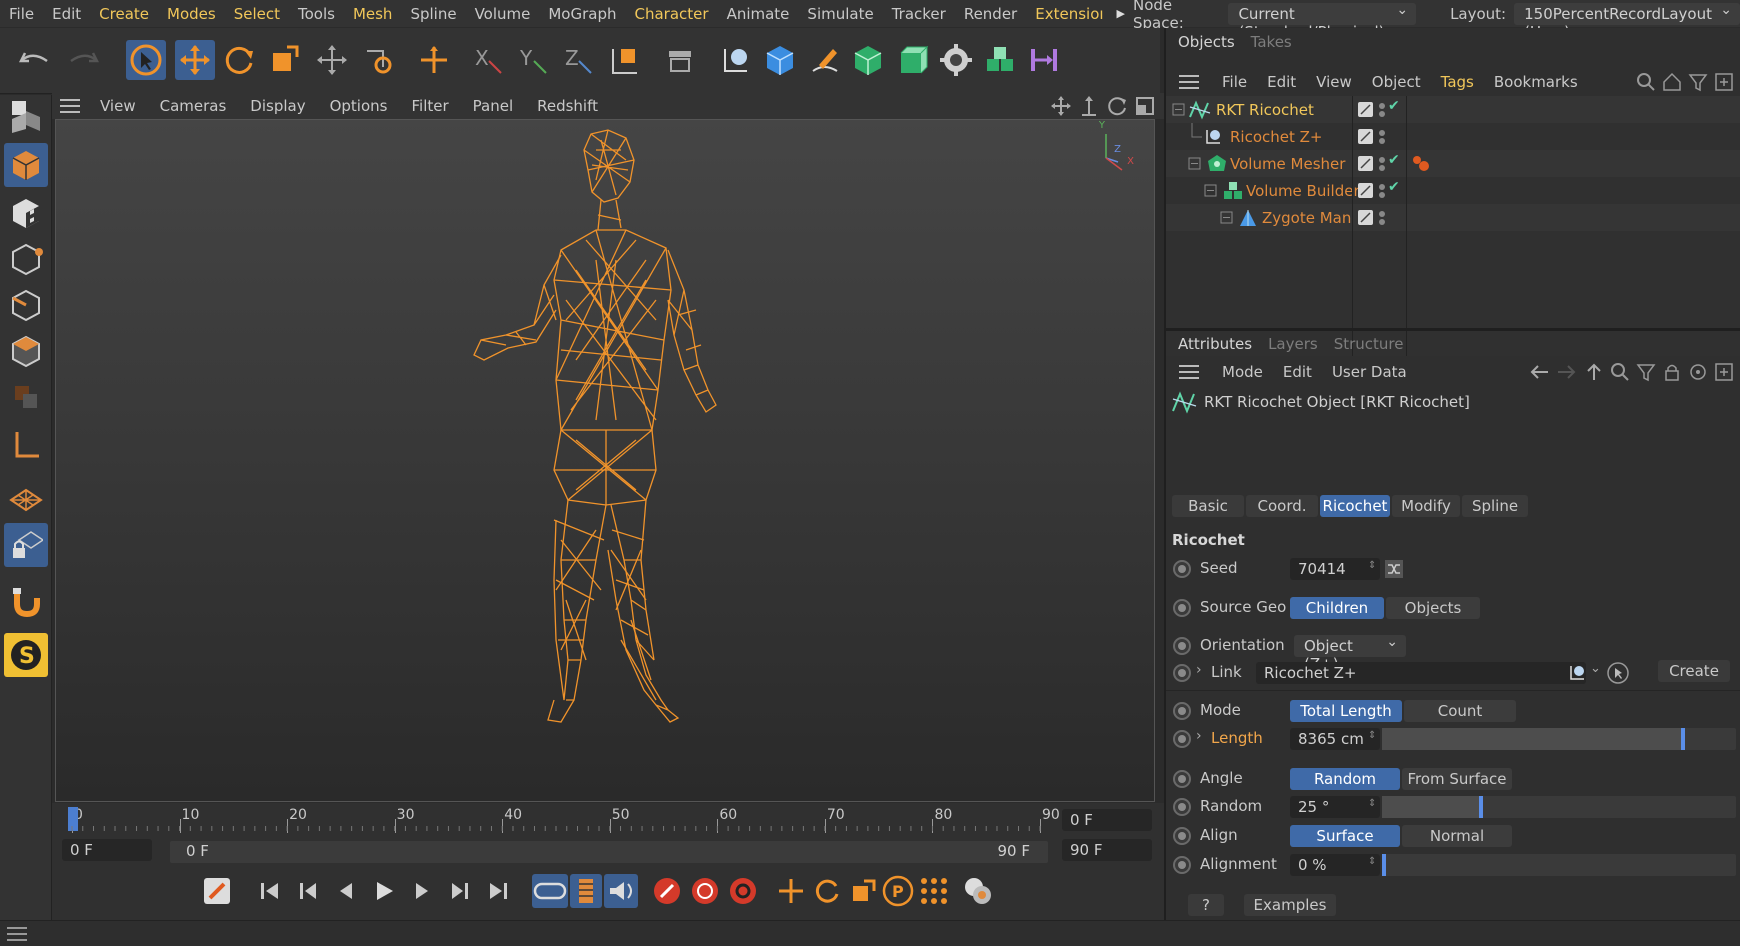 This screenshot has width=1740, height=946. Describe the element at coordinates (564, 820) in the screenshot. I see `timeline-ruler: 0 10 20 30 40 50 60 70 80 90` at that location.